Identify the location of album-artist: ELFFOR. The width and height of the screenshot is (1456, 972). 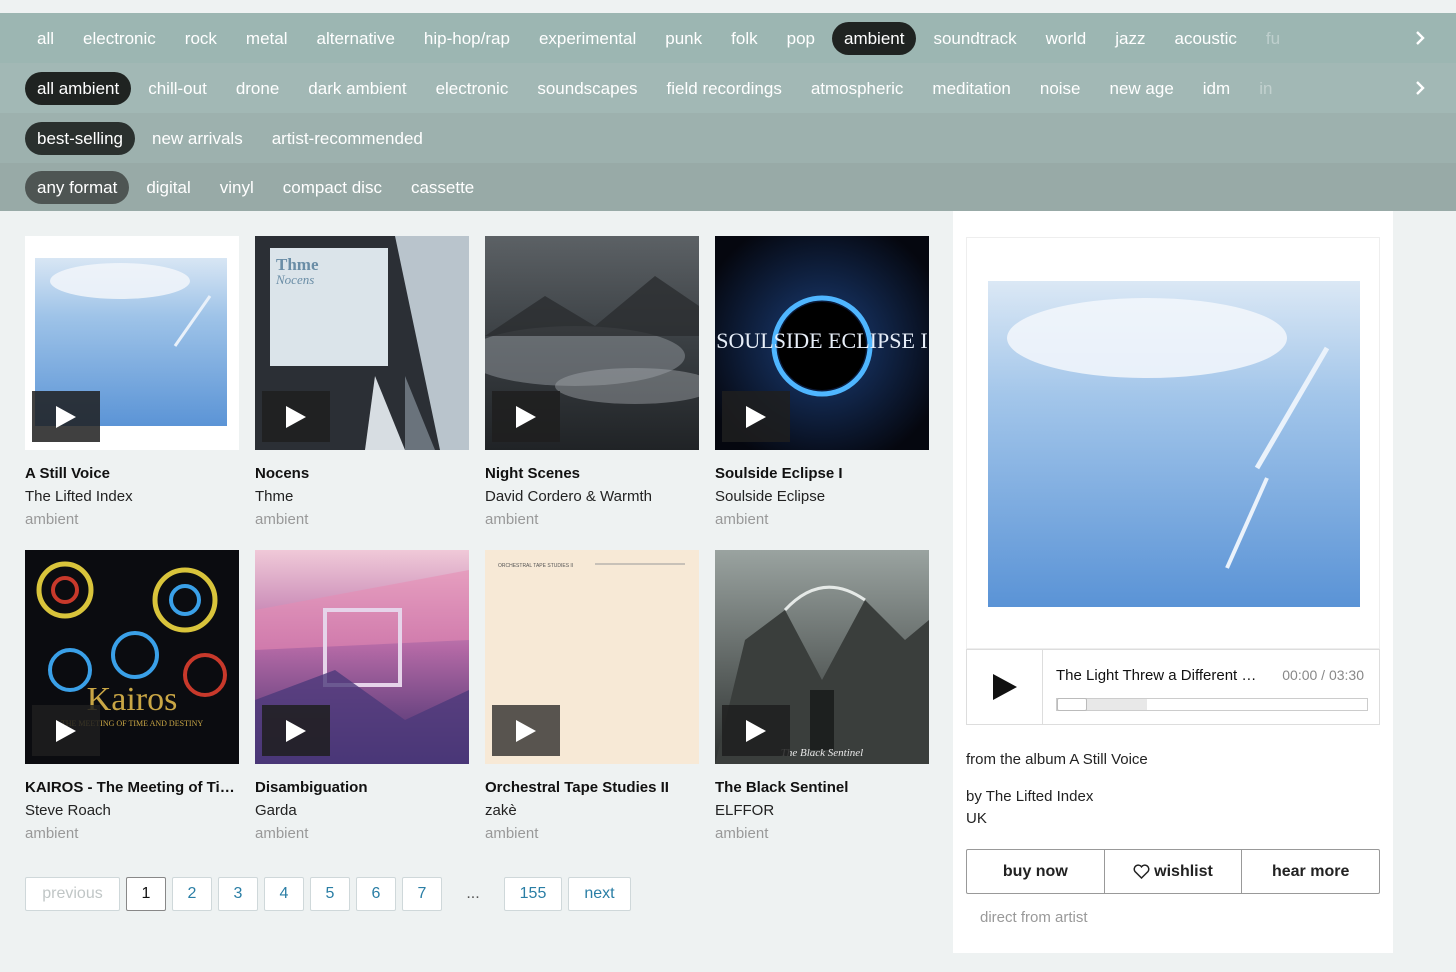
(822, 810).